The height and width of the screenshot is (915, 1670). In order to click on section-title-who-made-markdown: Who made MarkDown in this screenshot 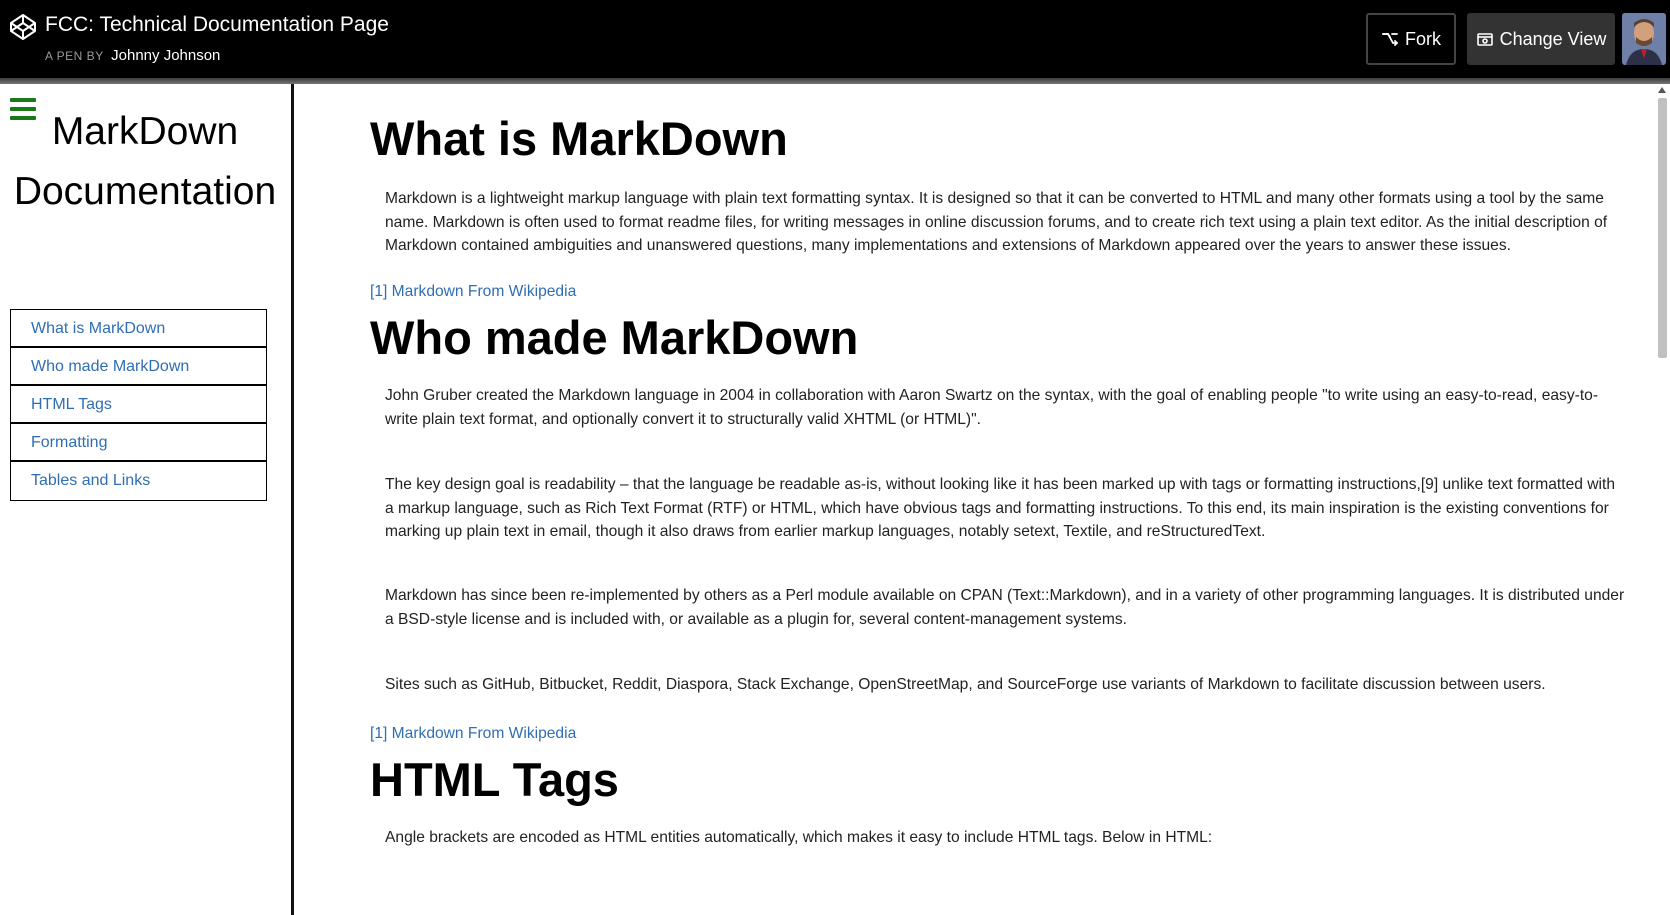, I will do `click(614, 337)`.